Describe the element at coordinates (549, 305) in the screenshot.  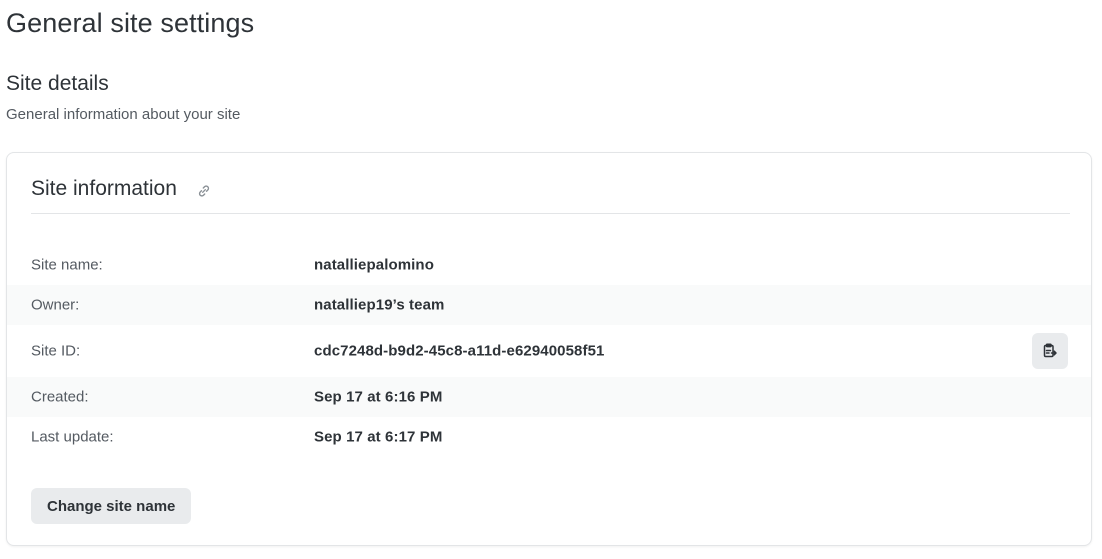
I see `row-owner: Owner: natalliep19’s team` at that location.